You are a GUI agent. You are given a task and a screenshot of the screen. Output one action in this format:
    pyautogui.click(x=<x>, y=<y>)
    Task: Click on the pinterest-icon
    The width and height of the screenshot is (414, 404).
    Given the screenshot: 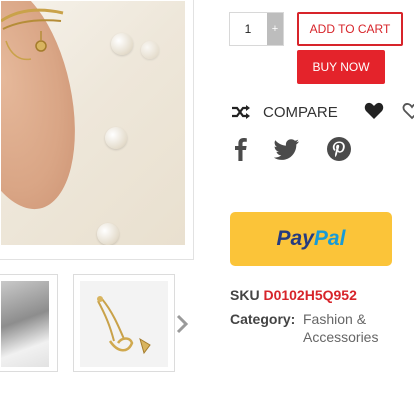 What is the action you would take?
    pyautogui.click(x=339, y=149)
    